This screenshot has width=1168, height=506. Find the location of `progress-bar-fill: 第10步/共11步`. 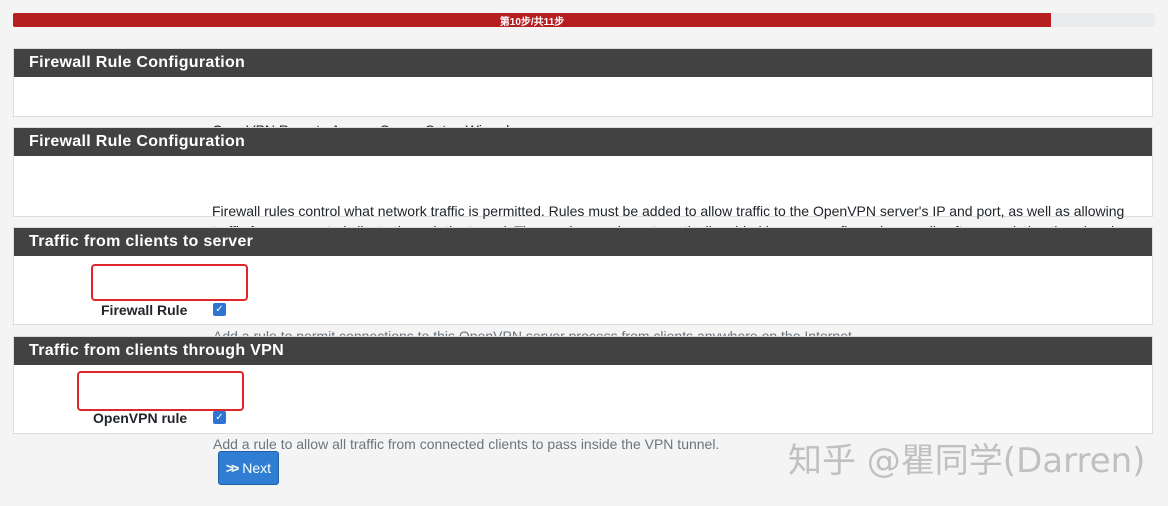

progress-bar-fill: 第10步/共11步 is located at coordinates (532, 20).